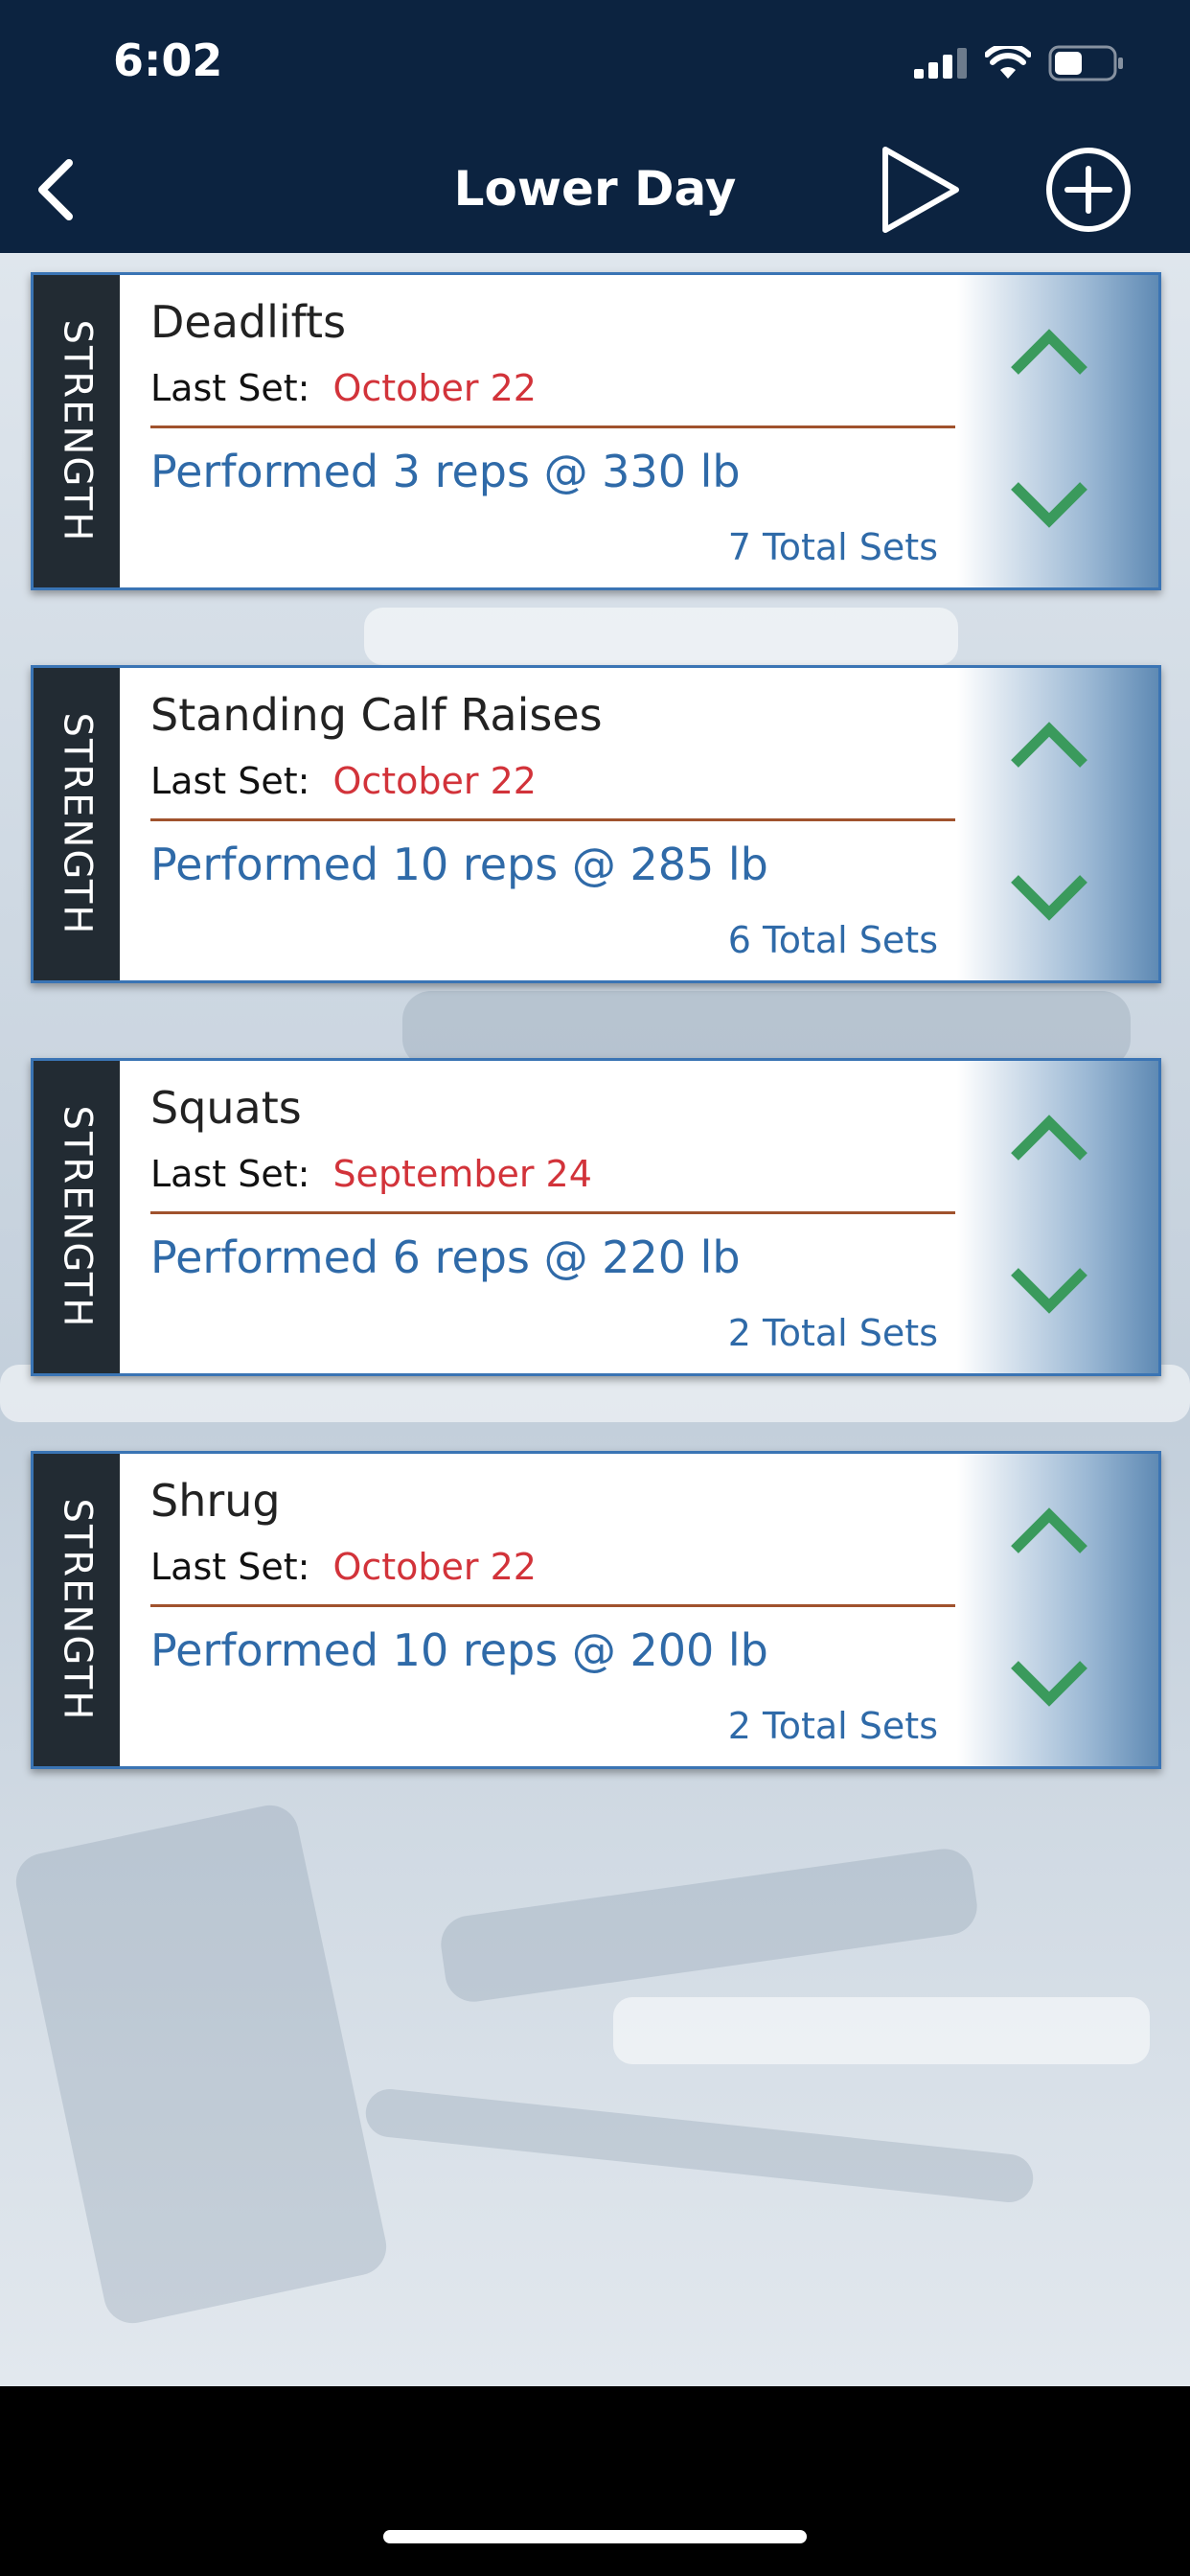 Image resolution: width=1190 pixels, height=2576 pixels. Describe the element at coordinates (459, 864) in the screenshot. I see `performed-summary: Performed 10 reps @ 285 lb` at that location.